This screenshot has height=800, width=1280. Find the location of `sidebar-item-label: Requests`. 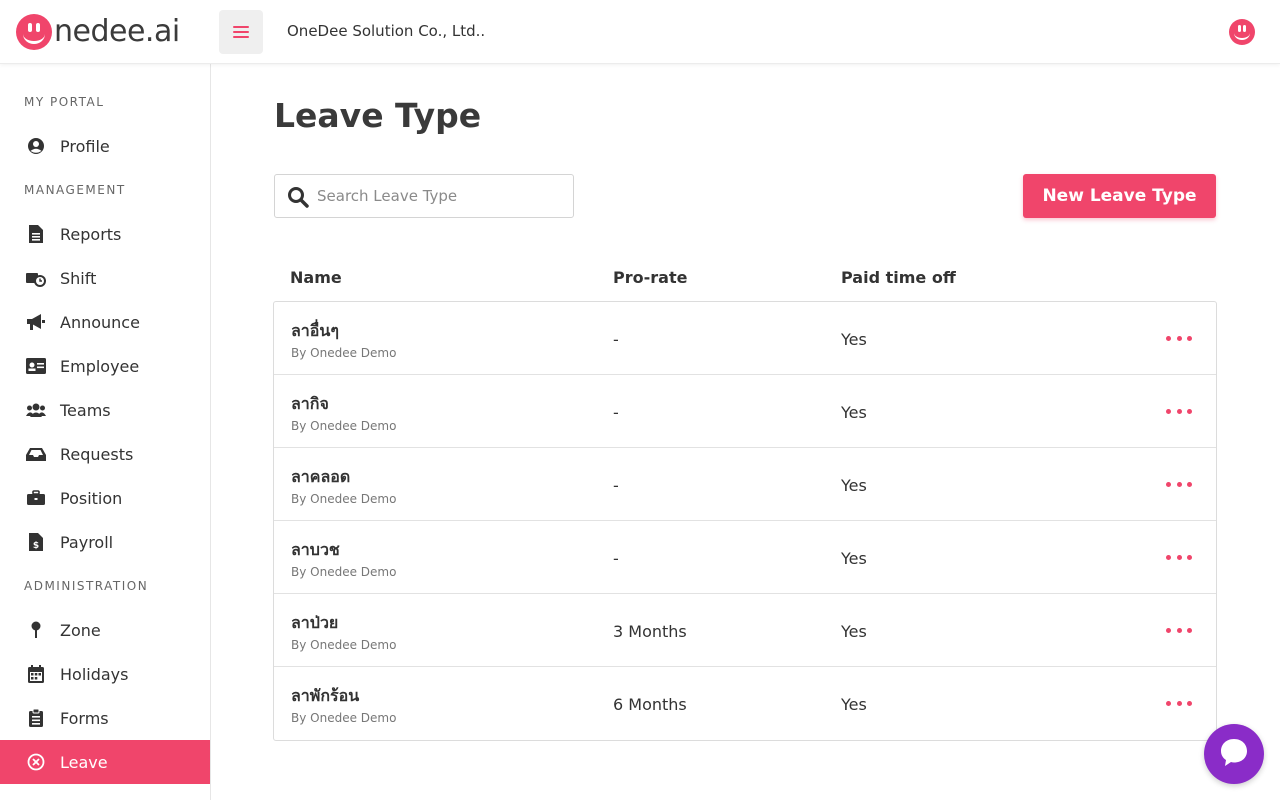

sidebar-item-label: Requests is located at coordinates (97, 454).